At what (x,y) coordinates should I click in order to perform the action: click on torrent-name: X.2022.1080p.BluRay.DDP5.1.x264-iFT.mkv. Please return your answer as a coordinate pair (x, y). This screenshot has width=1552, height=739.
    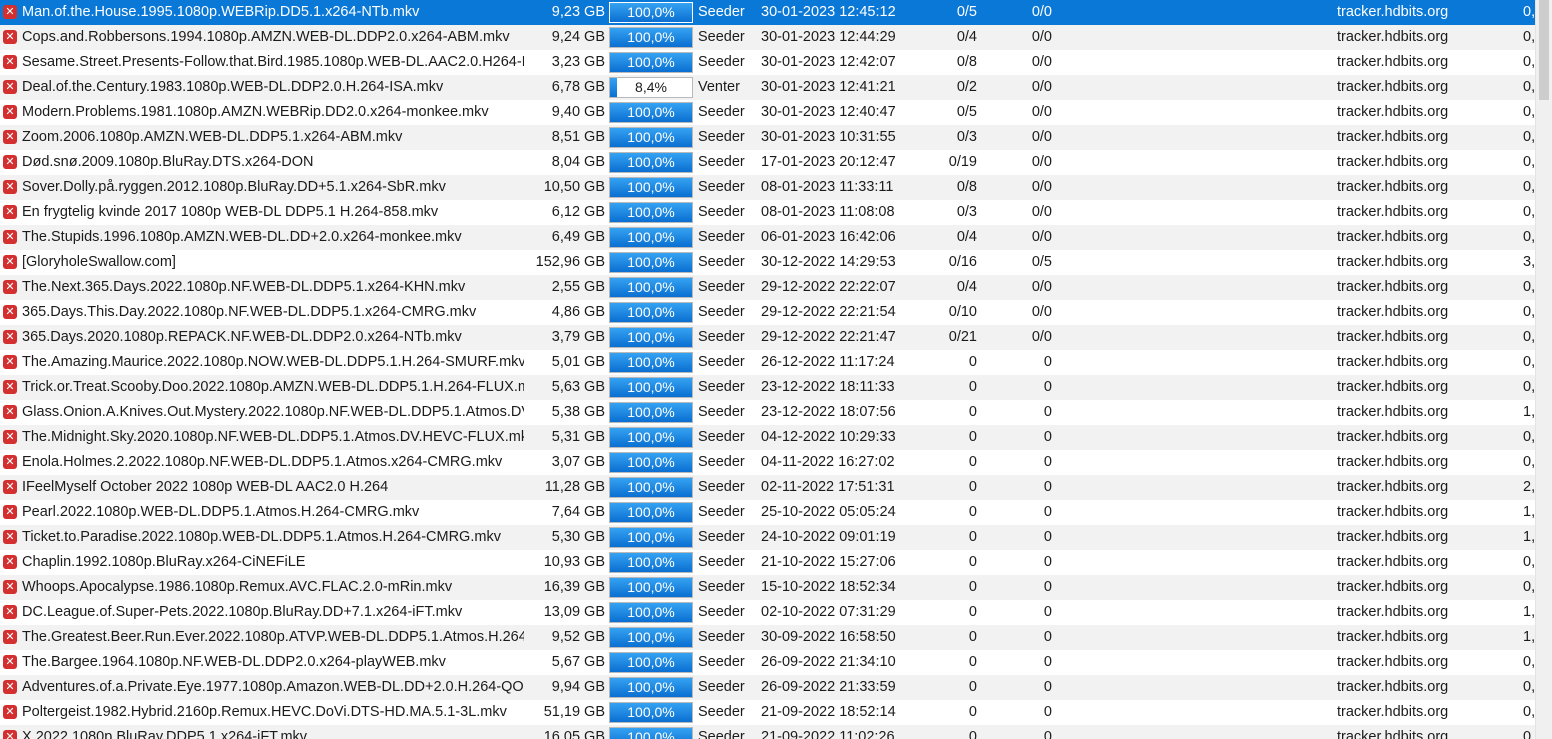
    Looking at the image, I should click on (165, 734).